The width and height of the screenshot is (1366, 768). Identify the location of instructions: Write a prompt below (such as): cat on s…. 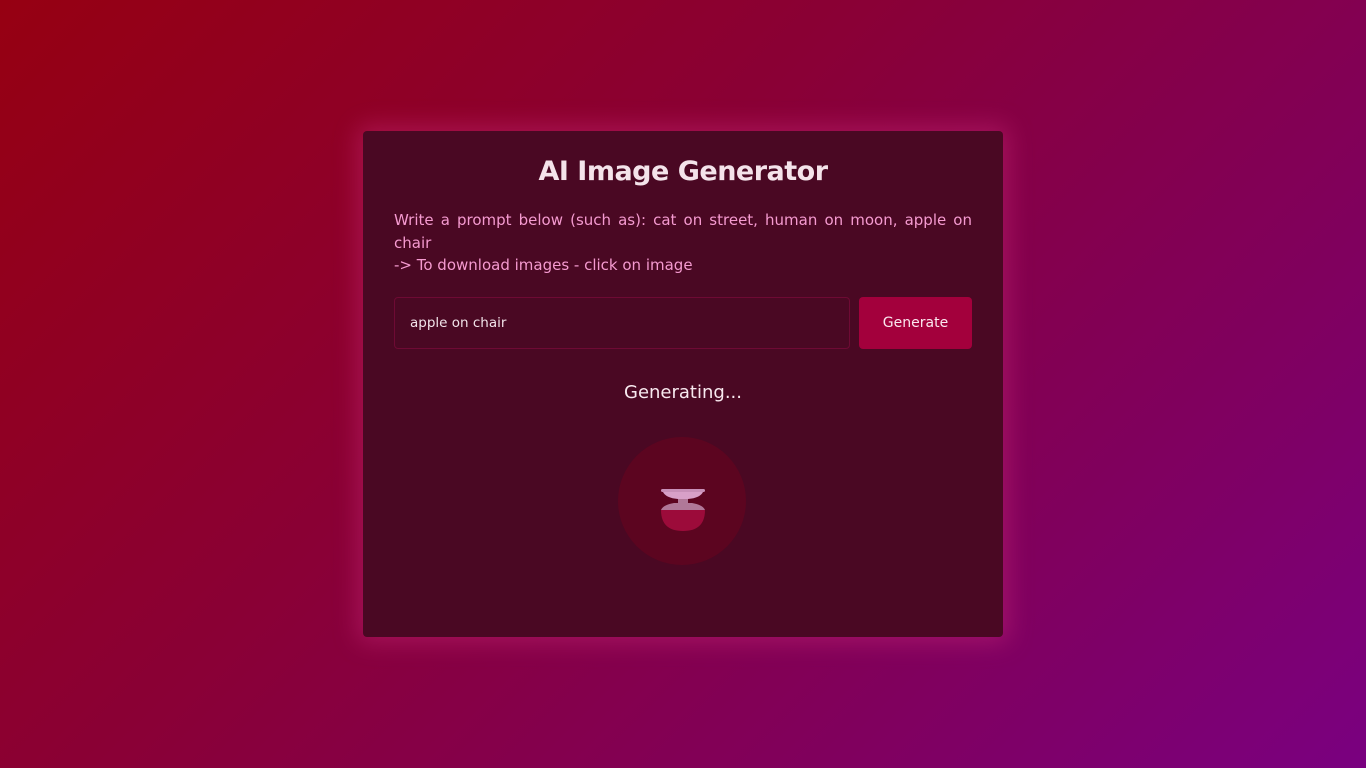
(683, 243).